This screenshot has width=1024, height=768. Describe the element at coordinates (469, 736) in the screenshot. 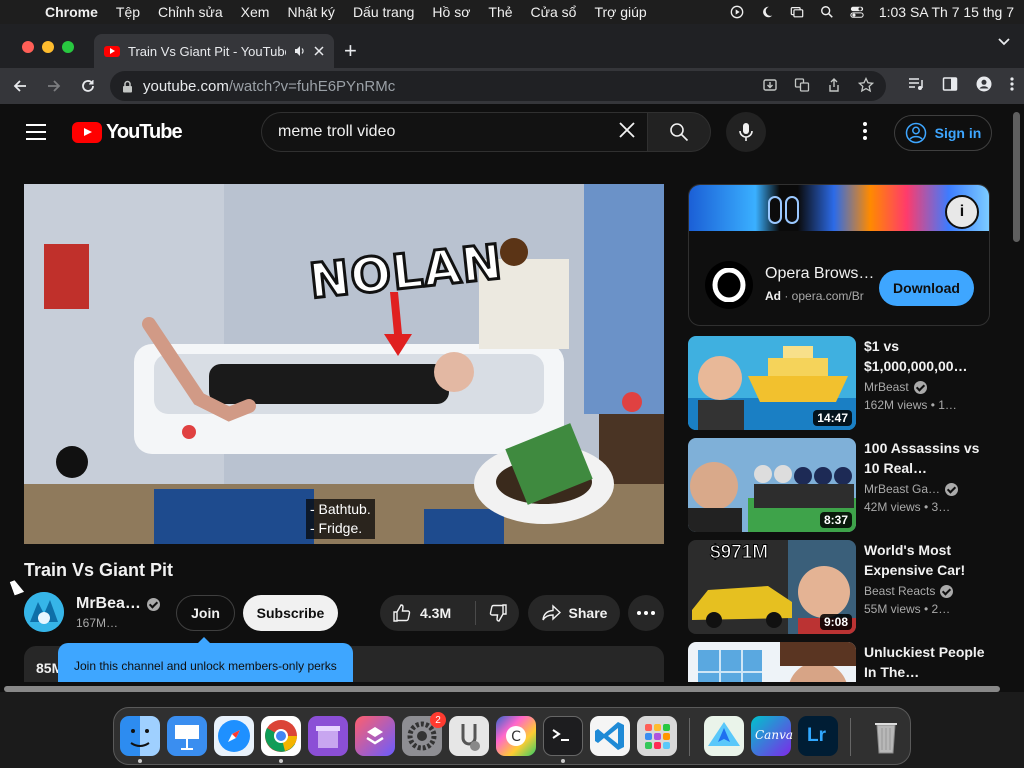

I see `disk-utility-icon` at that location.